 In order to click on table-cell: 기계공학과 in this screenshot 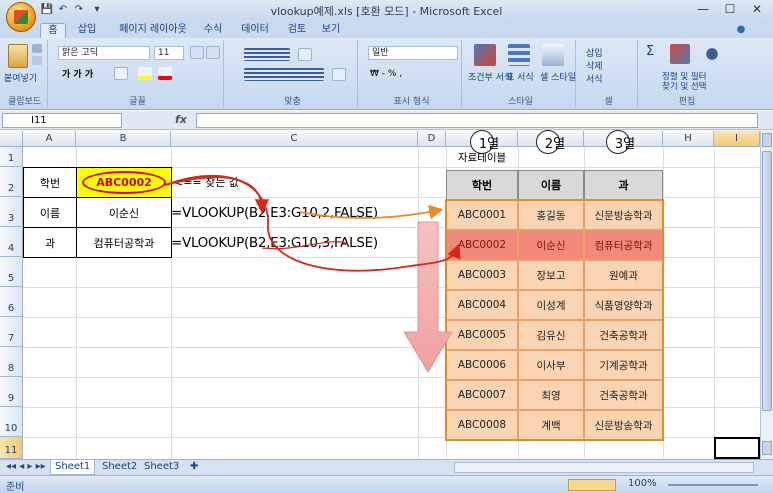, I will do `click(623, 365)`.